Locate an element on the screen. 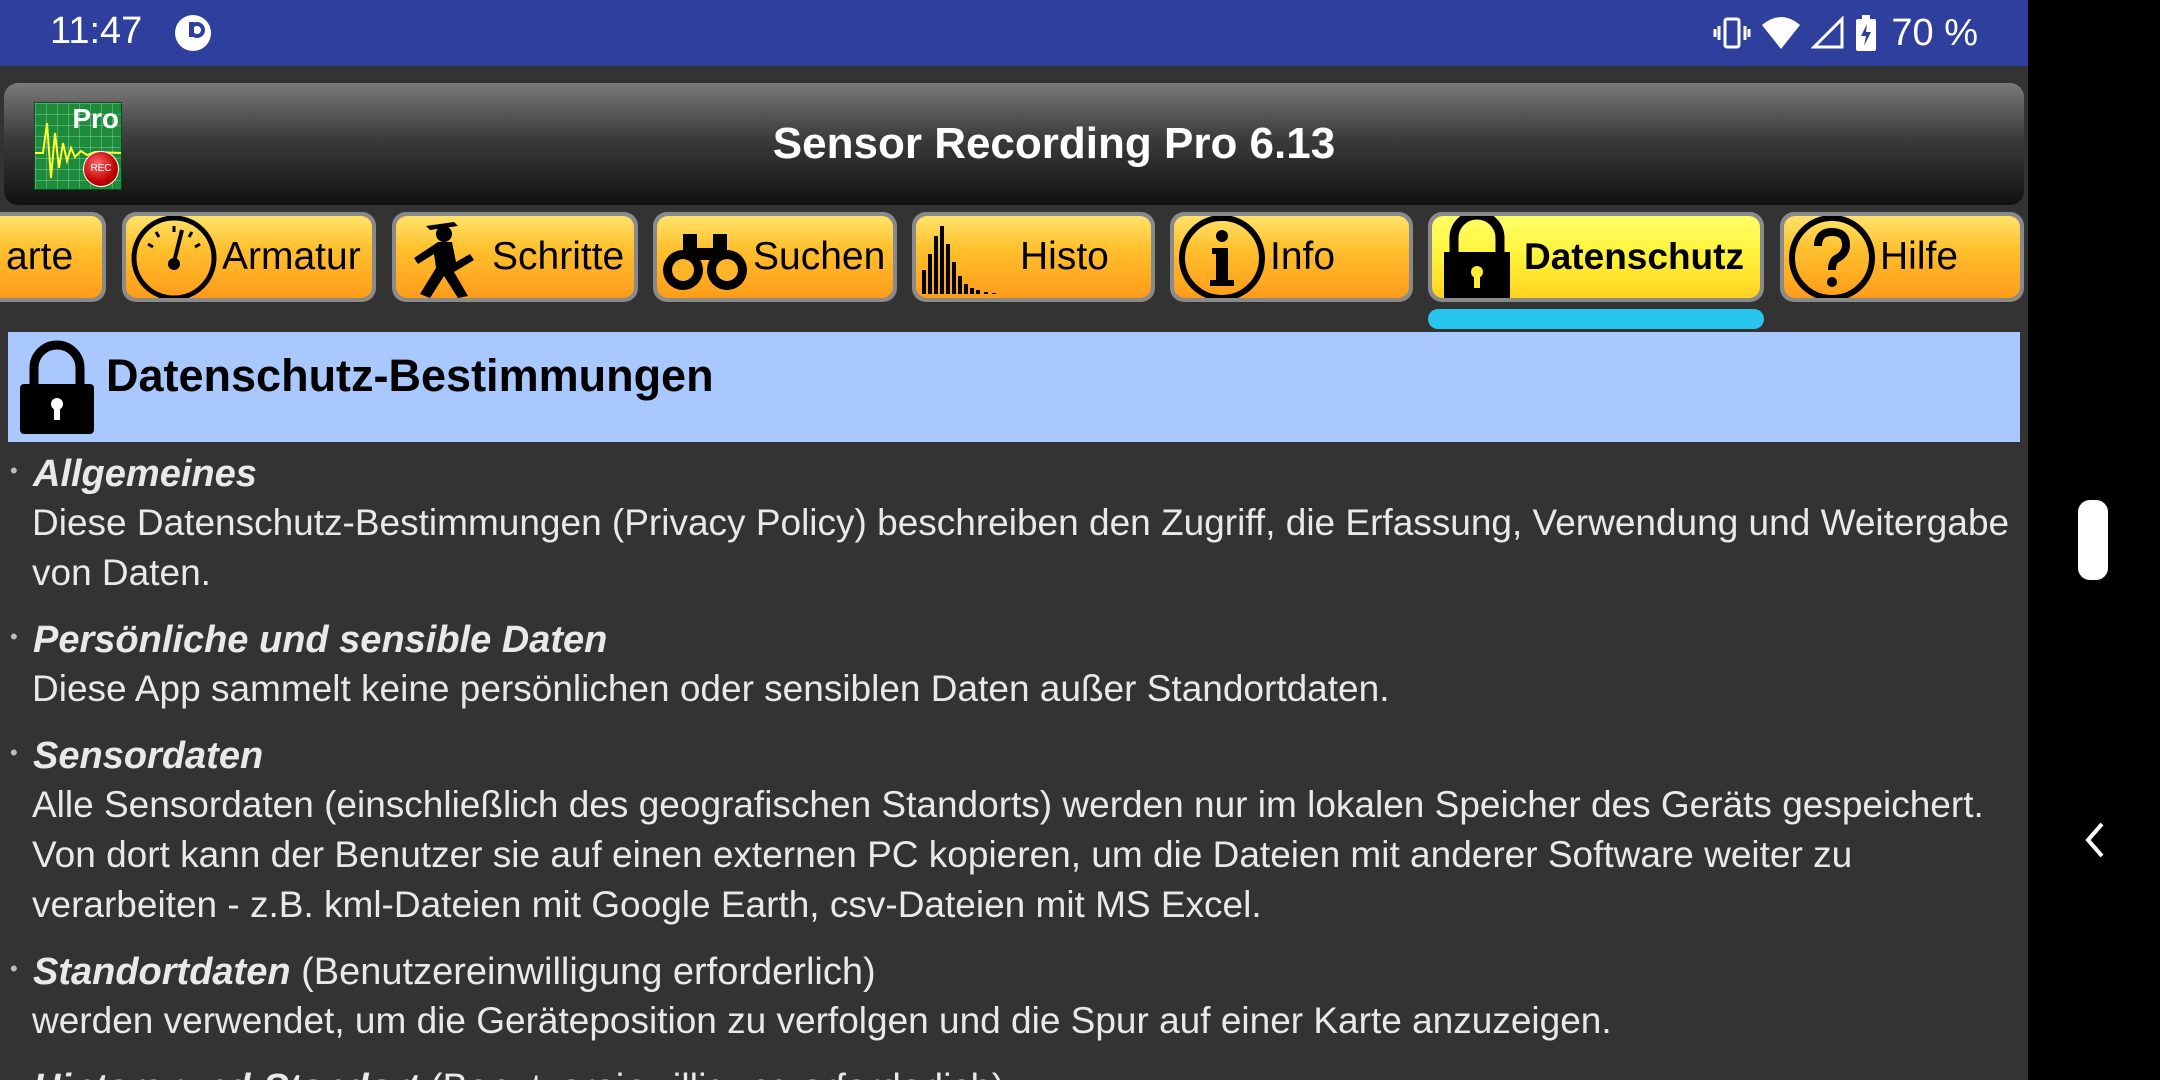  tab-label: Schritte is located at coordinates (558, 256).